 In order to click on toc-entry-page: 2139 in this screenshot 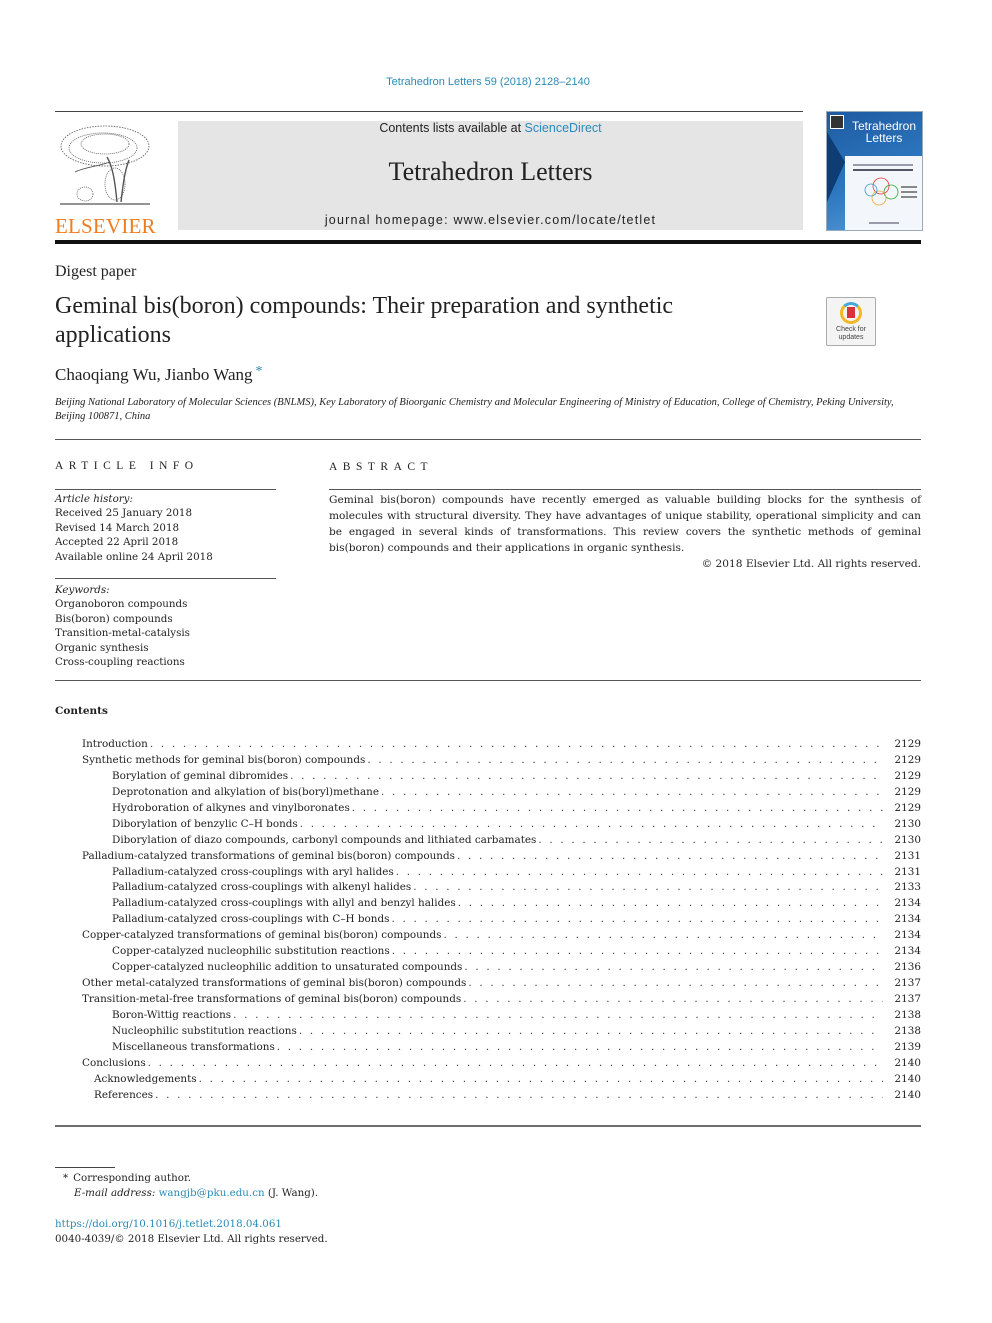, I will do `click(902, 1047)`.